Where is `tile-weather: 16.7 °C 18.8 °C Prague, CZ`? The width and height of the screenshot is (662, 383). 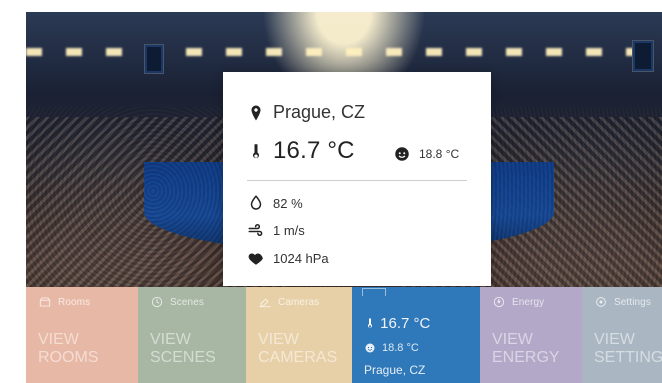 tile-weather: 16.7 °C 18.8 °C Prague, CZ is located at coordinates (416, 335).